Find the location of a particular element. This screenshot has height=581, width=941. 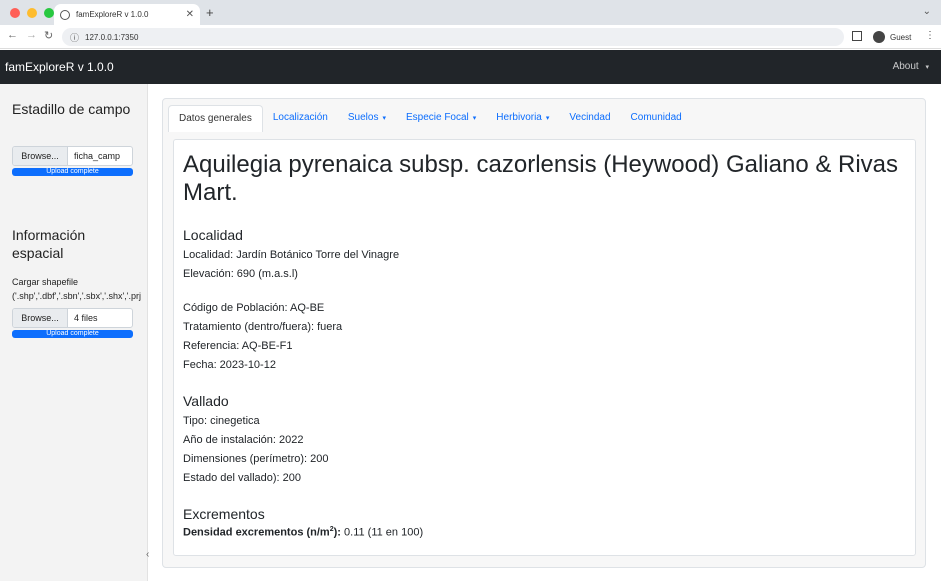

fecha-value: Fecha: 2023-10-12 is located at coordinates (229, 365).